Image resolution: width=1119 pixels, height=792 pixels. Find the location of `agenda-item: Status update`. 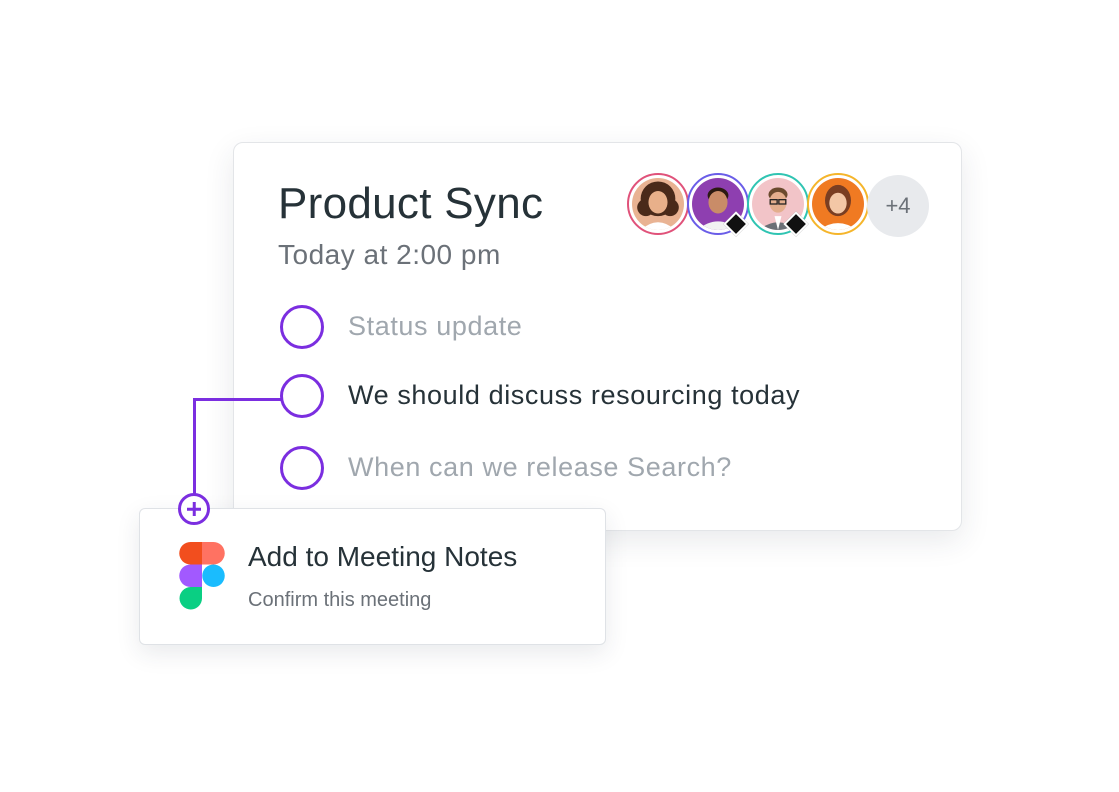

agenda-item: Status update is located at coordinates (598, 330).